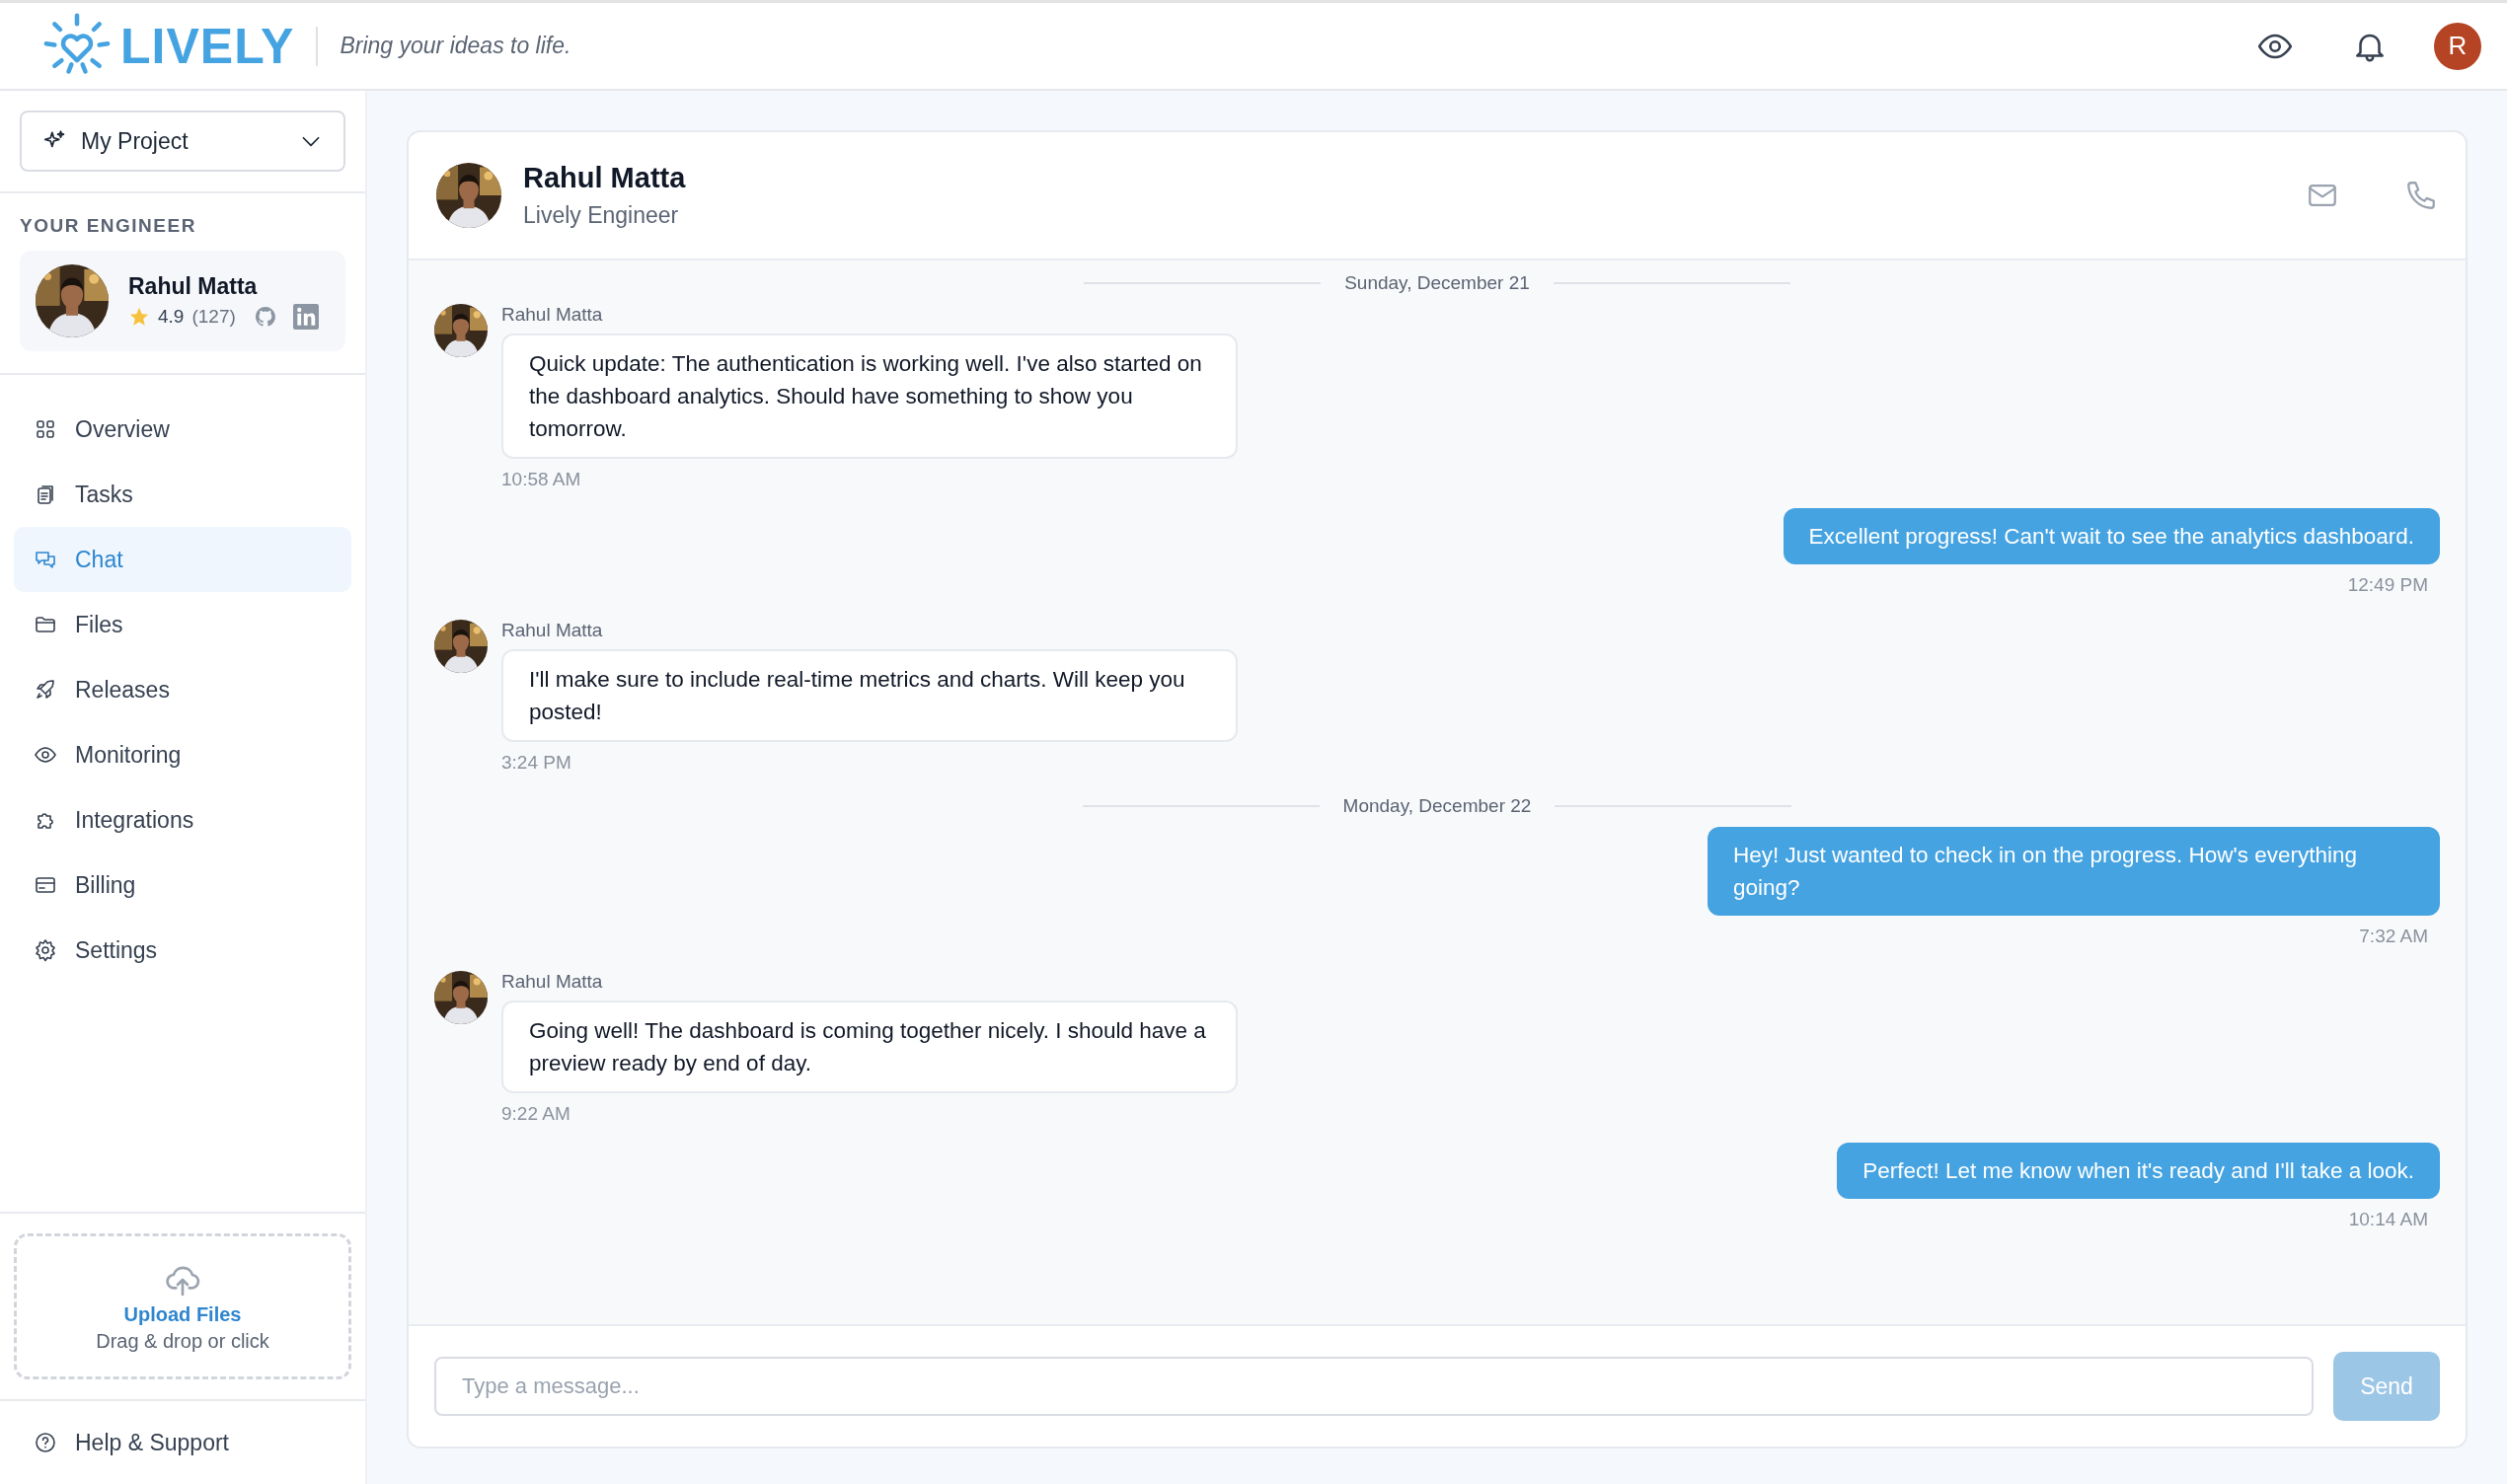  Describe the element at coordinates (213, 316) in the screenshot. I see `review-count: (127)` at that location.